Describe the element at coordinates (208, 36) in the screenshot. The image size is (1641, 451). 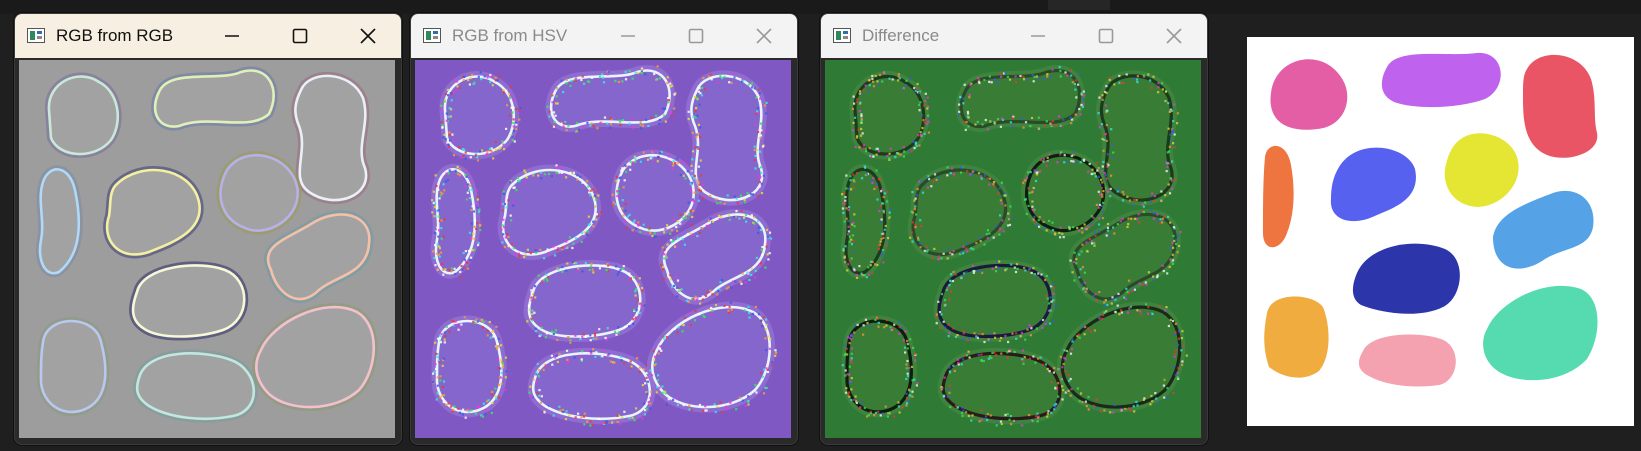
I see `title-bar: RGB from RGB` at that location.